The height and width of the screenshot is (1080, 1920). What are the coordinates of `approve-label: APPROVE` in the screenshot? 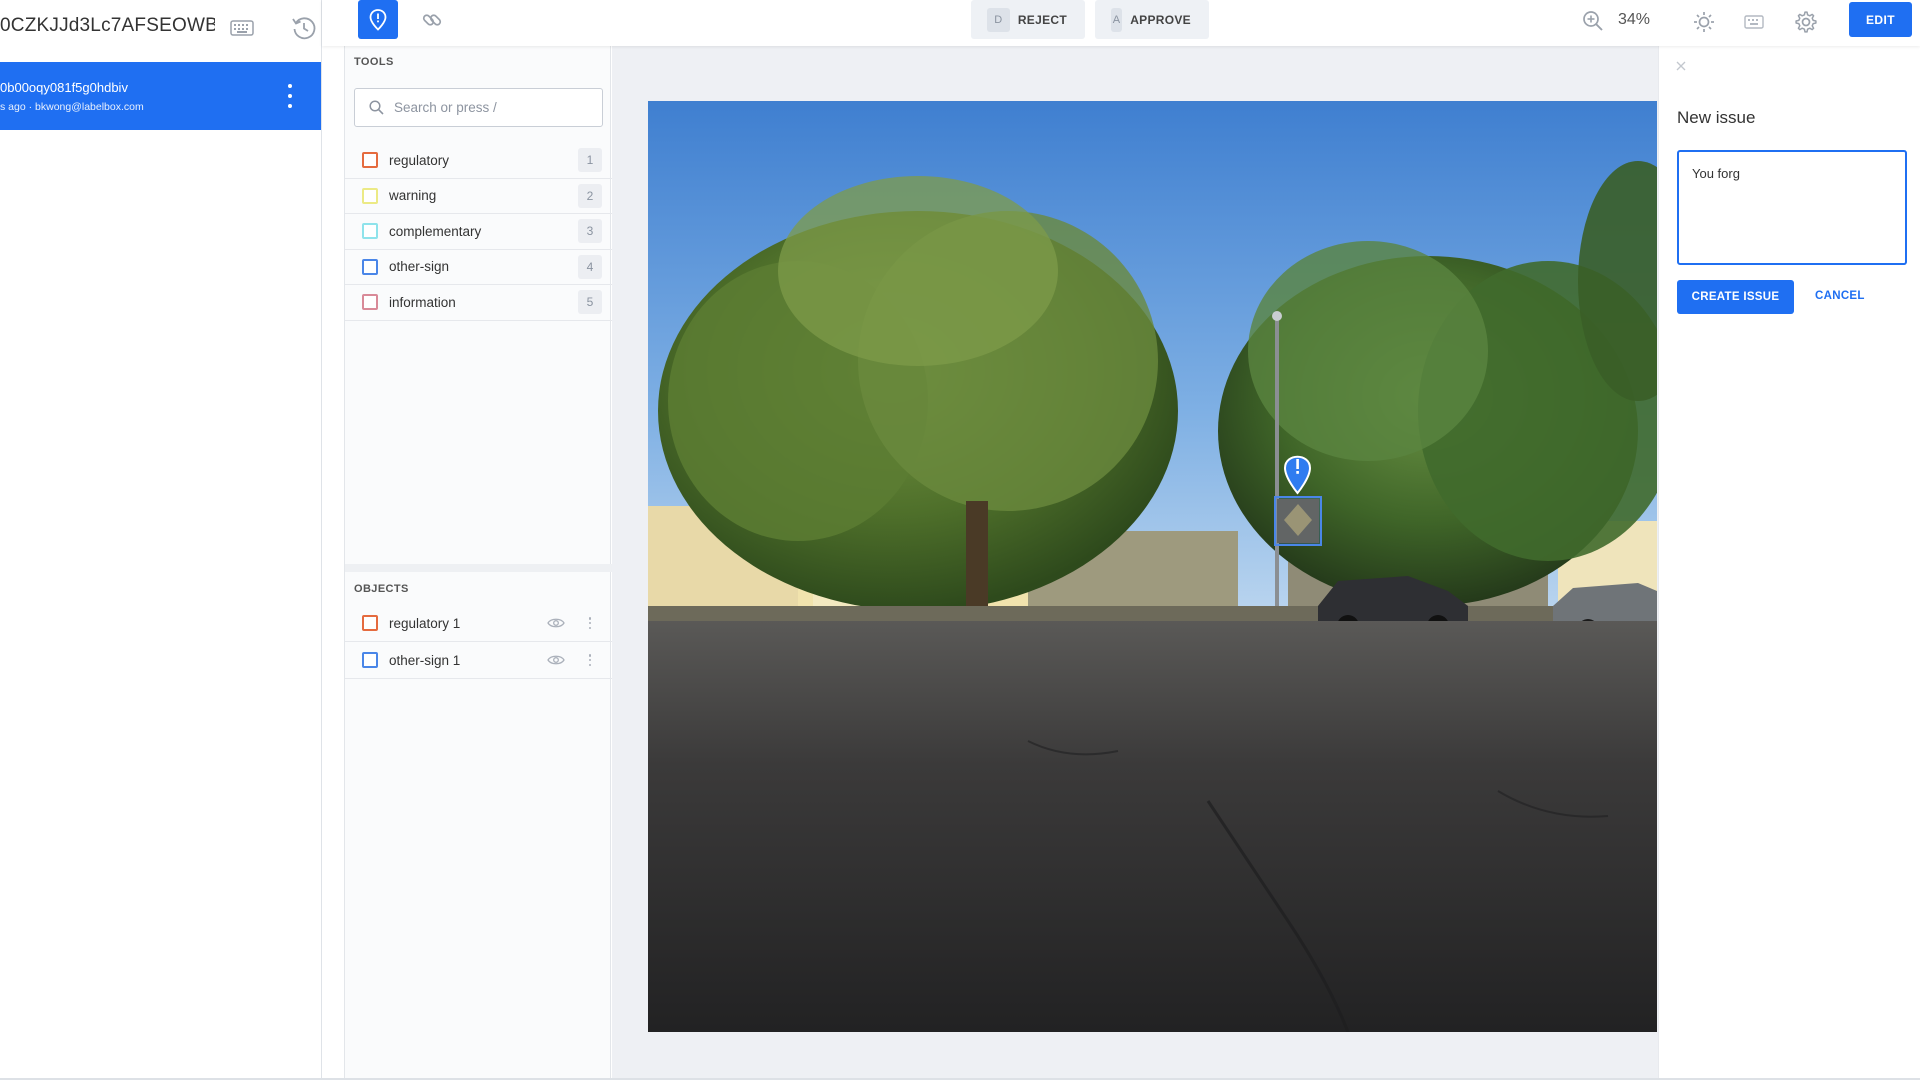 It's located at (1160, 19).